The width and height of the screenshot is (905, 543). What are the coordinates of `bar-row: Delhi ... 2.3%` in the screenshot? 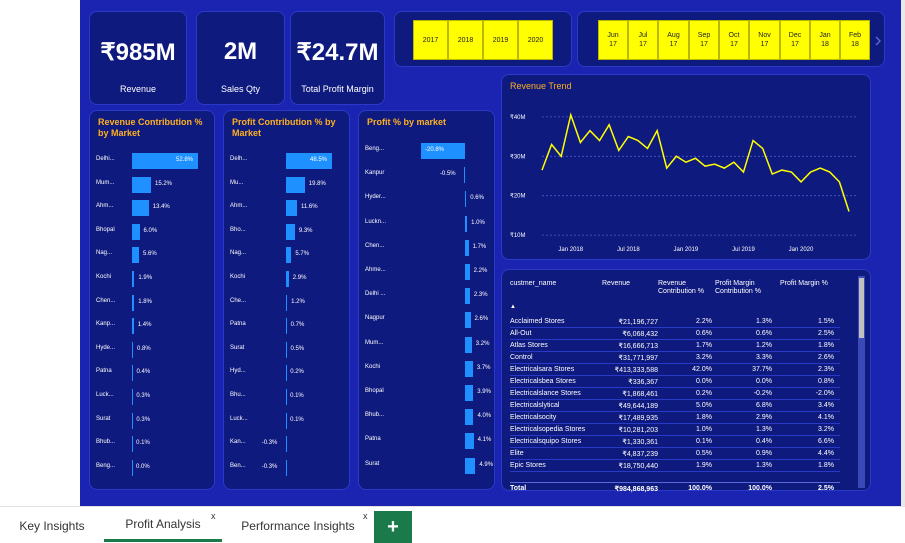 It's located at (427, 296).